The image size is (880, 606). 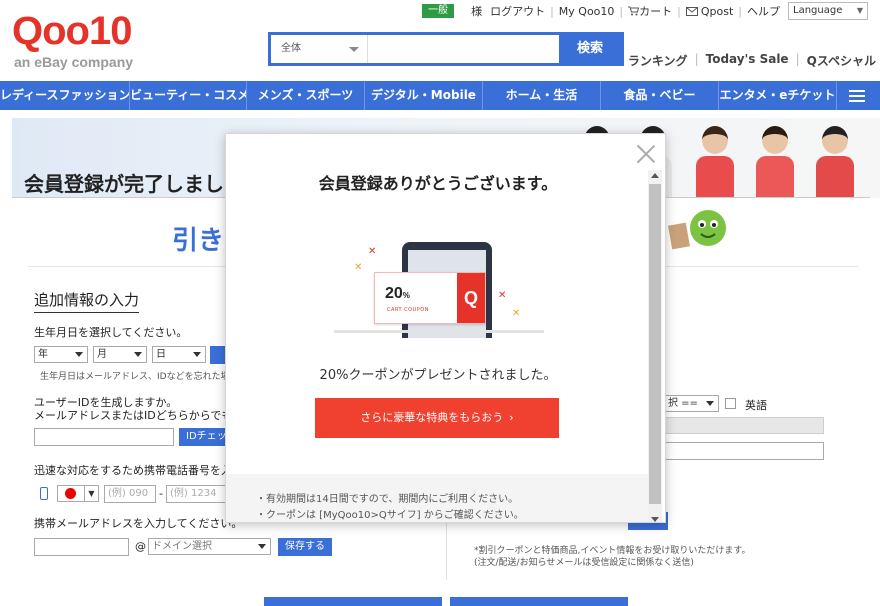 What do you see at coordinates (182, 546) in the screenshot?
I see `mail-domain-value: ドメイン選択` at bounding box center [182, 546].